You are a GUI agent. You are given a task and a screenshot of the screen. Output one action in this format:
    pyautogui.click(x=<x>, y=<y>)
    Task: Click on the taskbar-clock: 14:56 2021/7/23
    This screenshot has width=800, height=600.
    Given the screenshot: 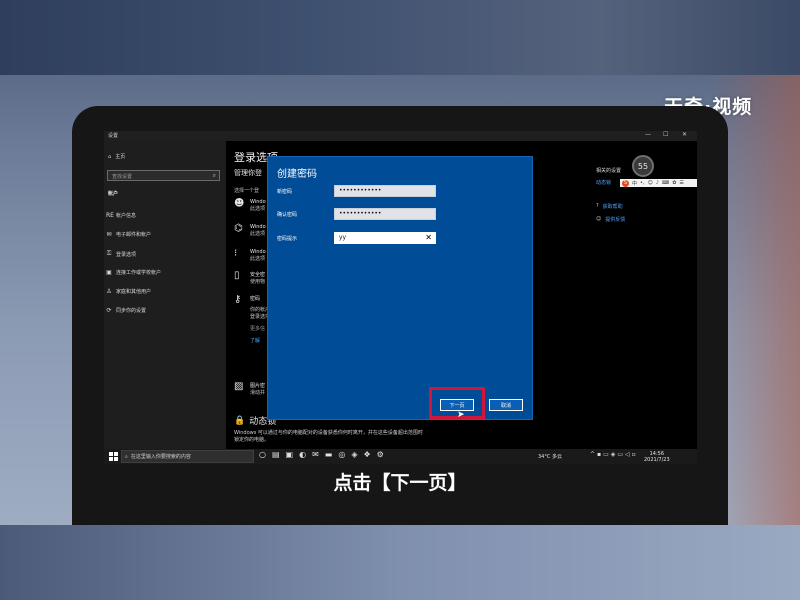 What is the action you would take?
    pyautogui.click(x=657, y=457)
    